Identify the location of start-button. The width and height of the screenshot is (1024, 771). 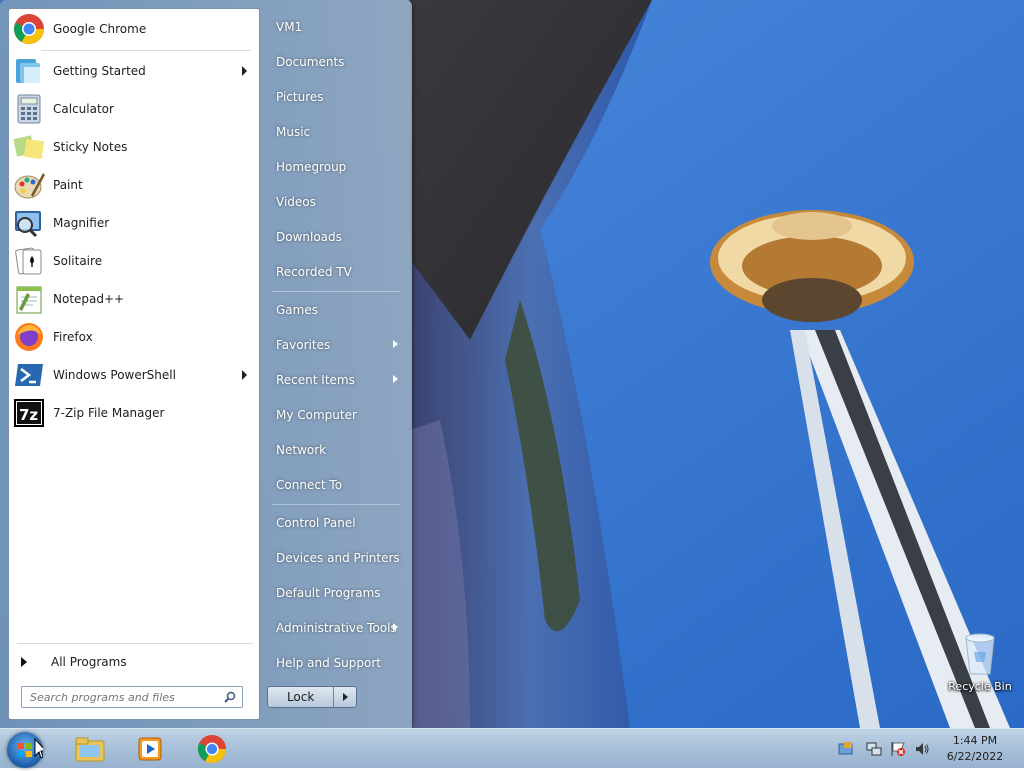
(27, 750).